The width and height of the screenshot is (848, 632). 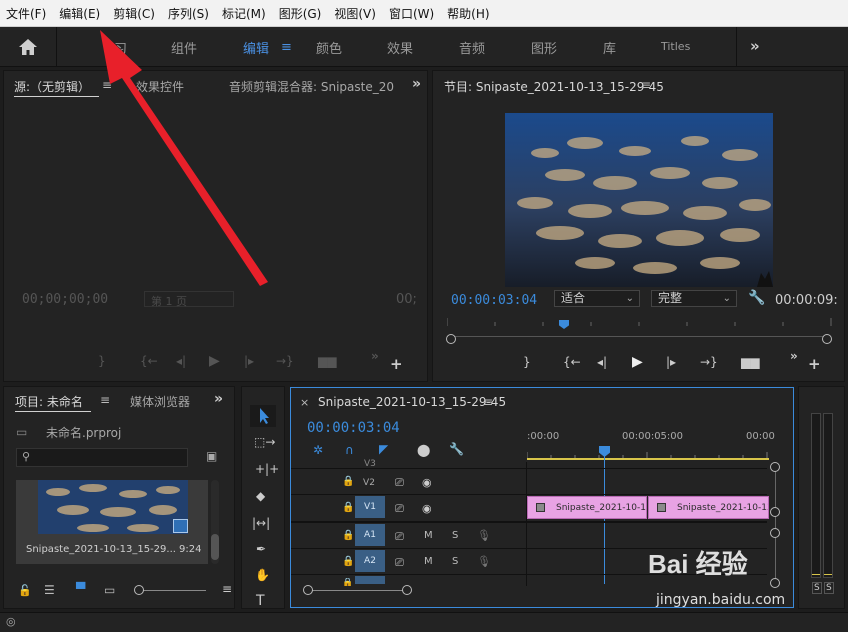 I want to click on menu-view: 视图(V), so click(x=355, y=13).